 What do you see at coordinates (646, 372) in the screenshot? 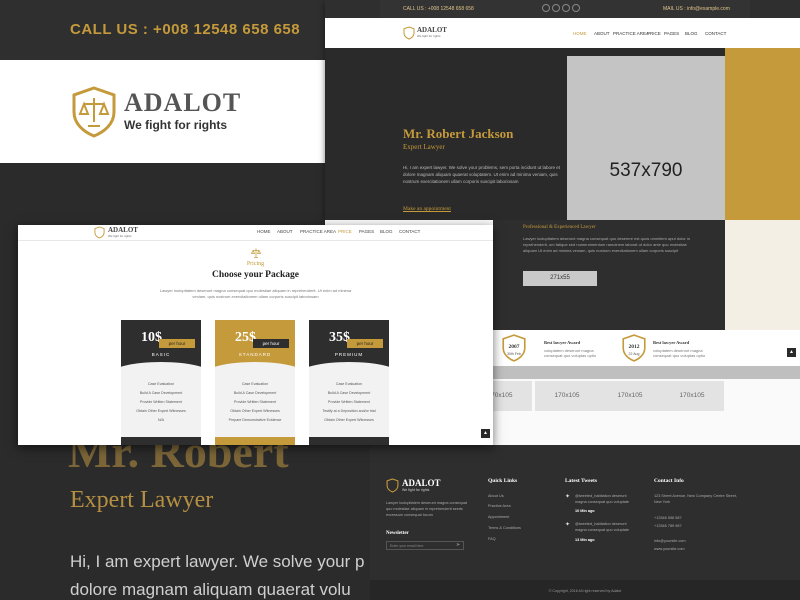
I see `about-gray-band` at bounding box center [646, 372].